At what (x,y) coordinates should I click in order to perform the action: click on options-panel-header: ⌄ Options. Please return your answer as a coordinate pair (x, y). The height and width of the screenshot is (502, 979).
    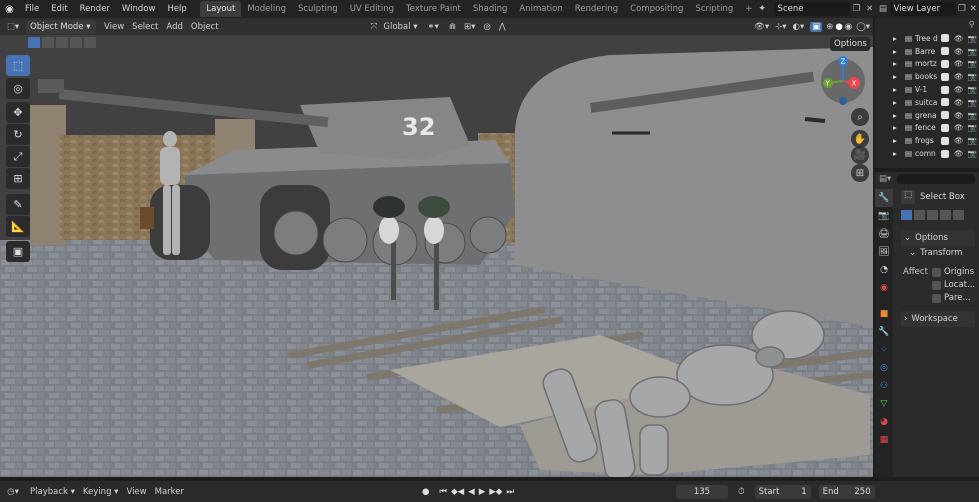
    Looking at the image, I should click on (938, 238).